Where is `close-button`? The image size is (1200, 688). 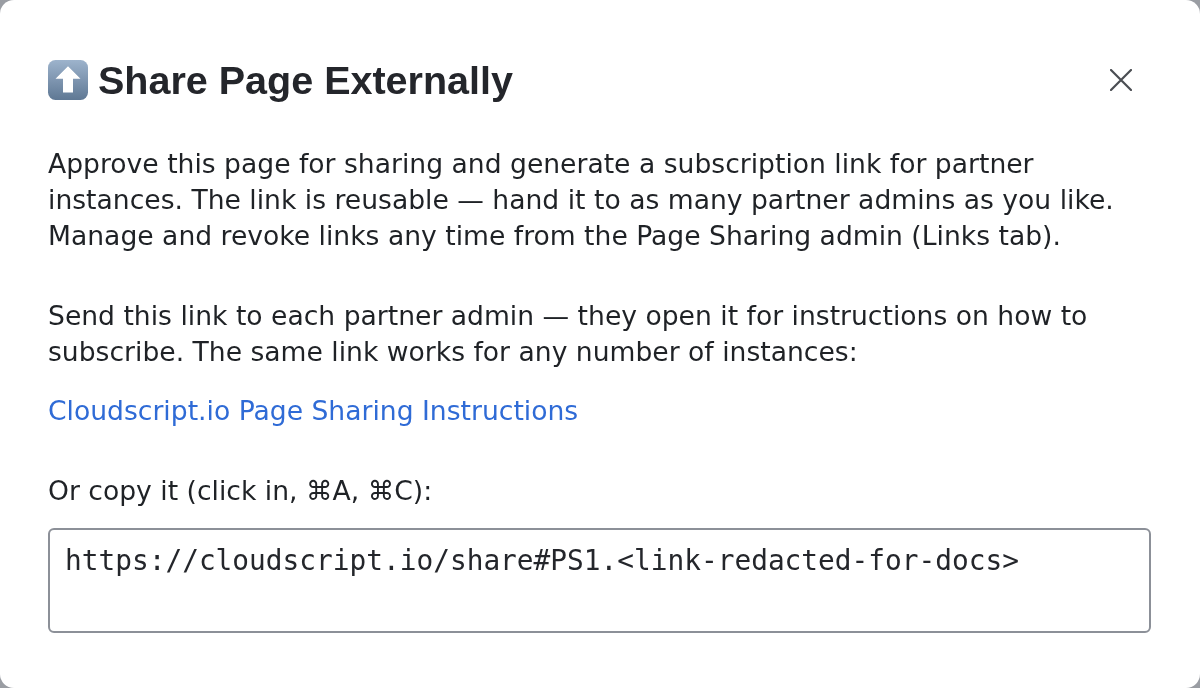 close-button is located at coordinates (1121, 80).